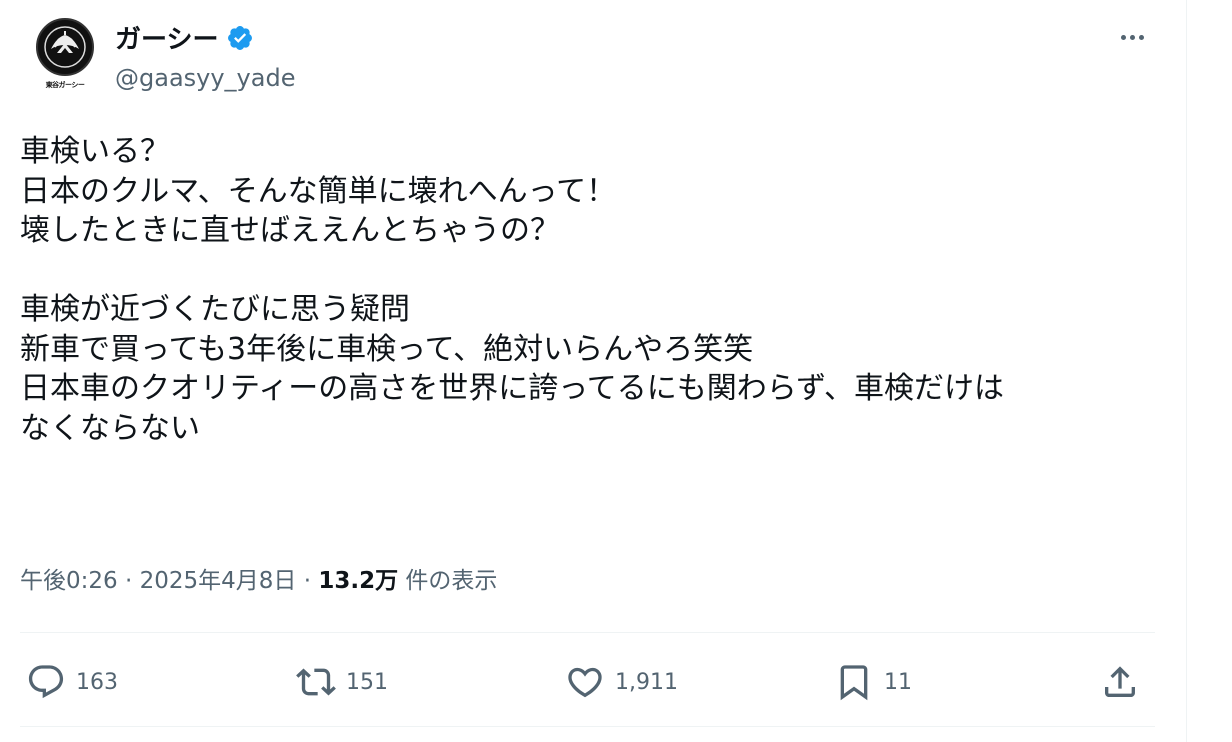 This screenshot has width=1232, height=742. Describe the element at coordinates (97, 682) in the screenshot. I see `reply-count: 163` at that location.